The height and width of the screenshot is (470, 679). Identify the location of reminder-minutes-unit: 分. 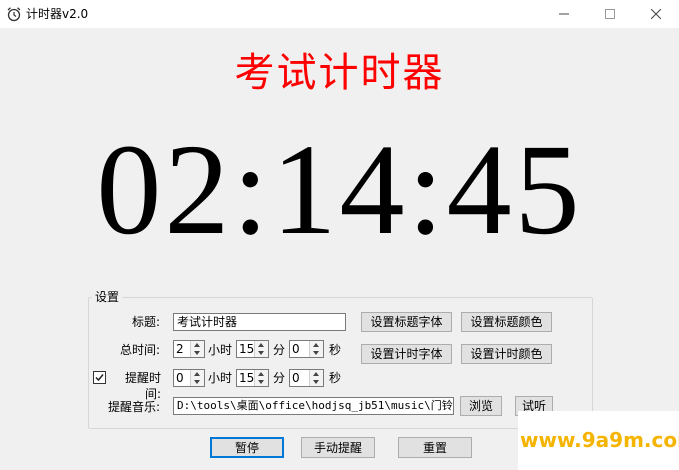
(279, 378).